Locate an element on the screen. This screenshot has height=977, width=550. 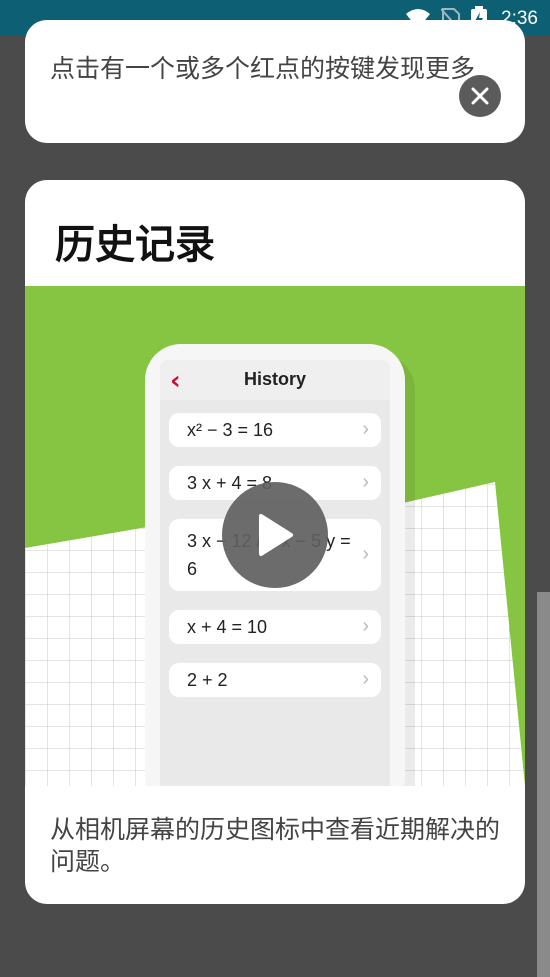
phone-header: ‹ History is located at coordinates (275, 380).